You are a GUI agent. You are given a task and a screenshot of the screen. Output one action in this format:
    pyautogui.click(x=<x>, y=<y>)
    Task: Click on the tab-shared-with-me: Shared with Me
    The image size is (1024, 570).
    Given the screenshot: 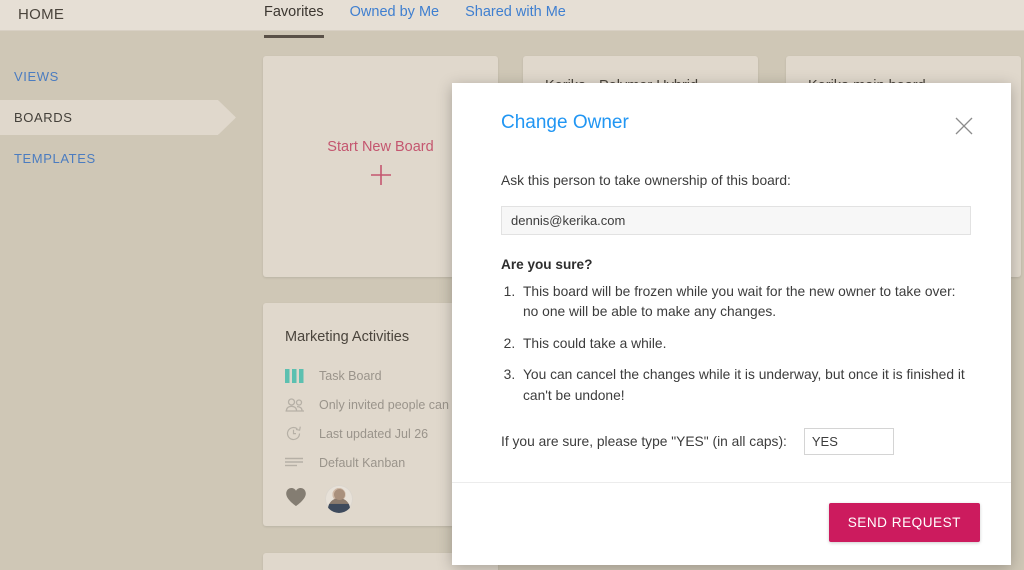 What is the action you would take?
    pyautogui.click(x=515, y=10)
    